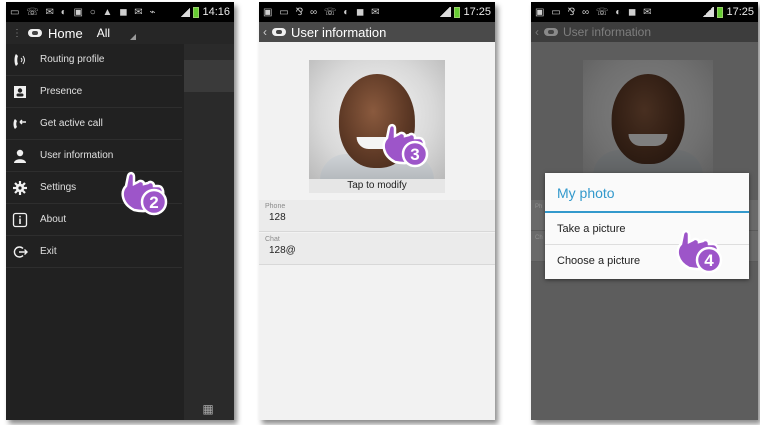 The width and height of the screenshot is (760, 425). I want to click on contact-card-icon, so click(20, 92).